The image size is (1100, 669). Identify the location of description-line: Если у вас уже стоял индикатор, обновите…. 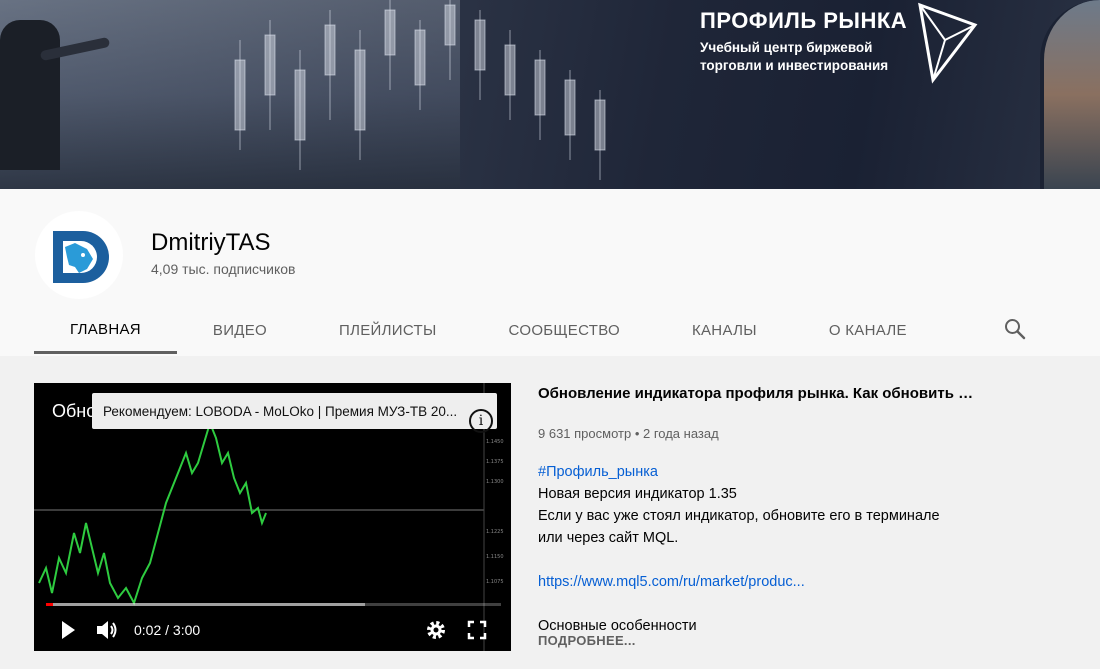
(739, 516).